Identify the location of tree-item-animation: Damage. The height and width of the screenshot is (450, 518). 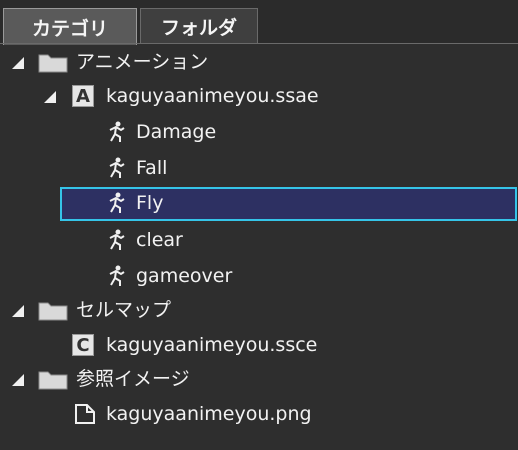
(259, 133).